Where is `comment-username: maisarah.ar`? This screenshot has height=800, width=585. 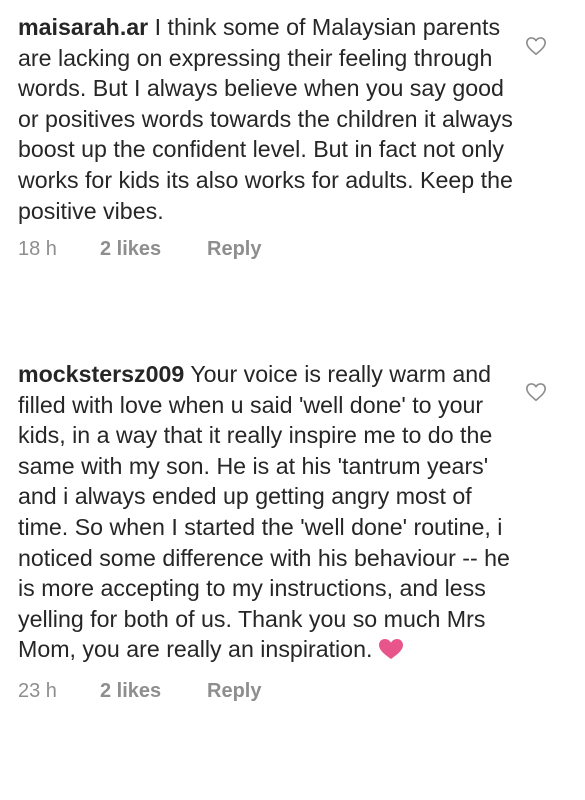
comment-username: maisarah.ar is located at coordinates (83, 27).